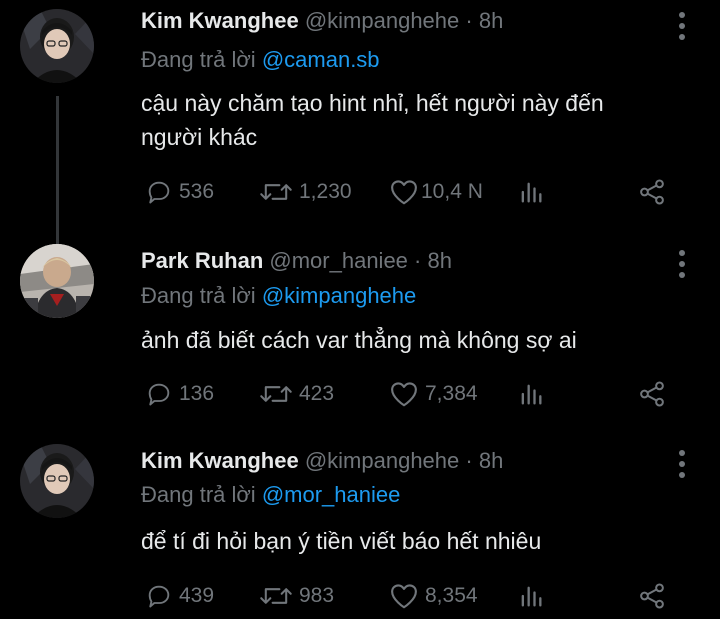 Image resolution: width=720 pixels, height=619 pixels. I want to click on reply-button: 439, so click(179, 596).